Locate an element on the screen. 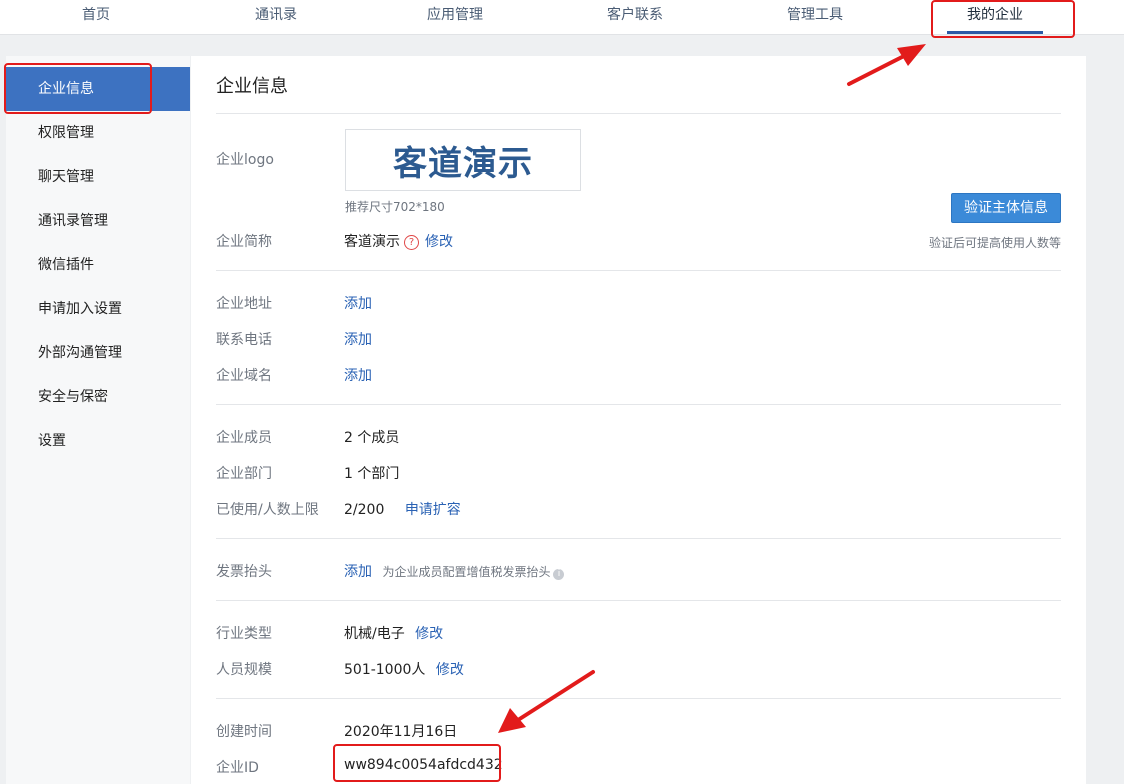 The image size is (1124, 784). tab-home: 首页 is located at coordinates (96, 17).